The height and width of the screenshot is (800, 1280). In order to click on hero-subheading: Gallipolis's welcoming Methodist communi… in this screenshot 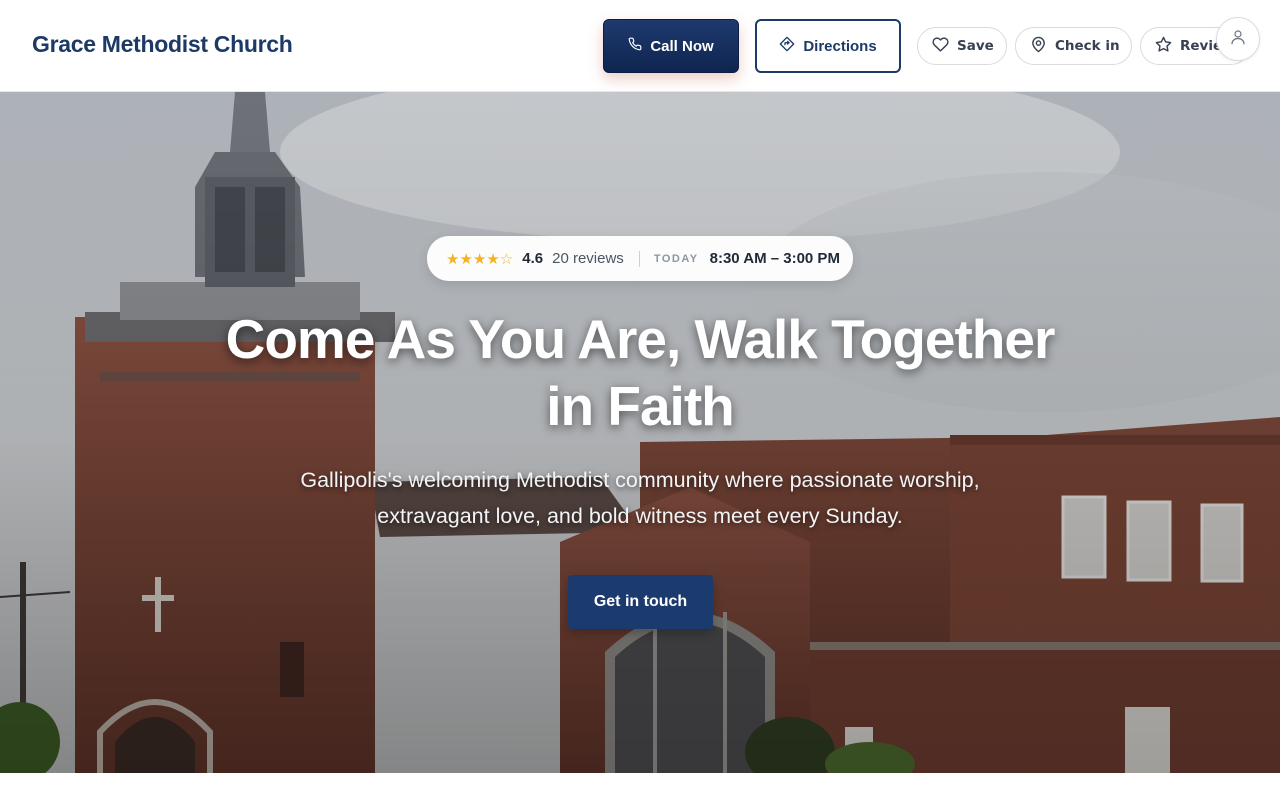, I will do `click(640, 498)`.